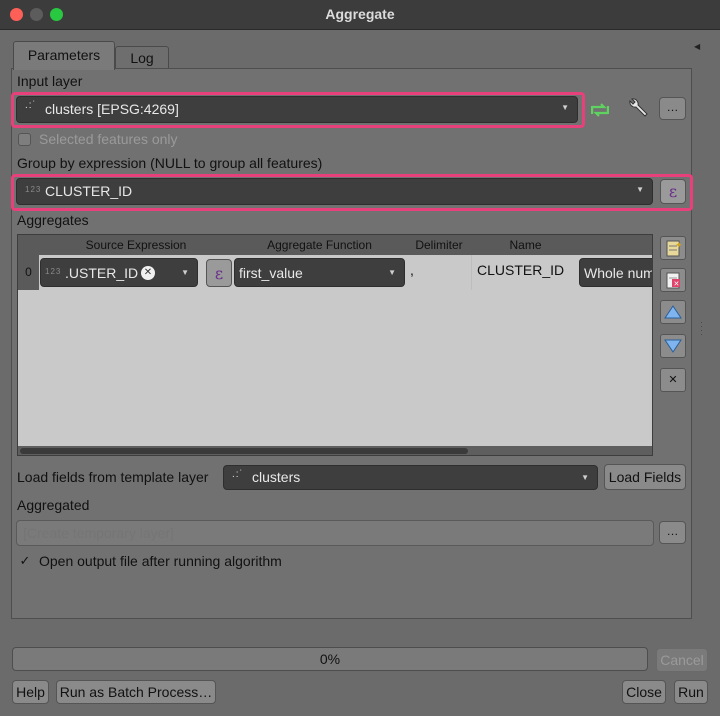 The image size is (720, 716). I want to click on reset-fields-button: ✕, so click(673, 380).